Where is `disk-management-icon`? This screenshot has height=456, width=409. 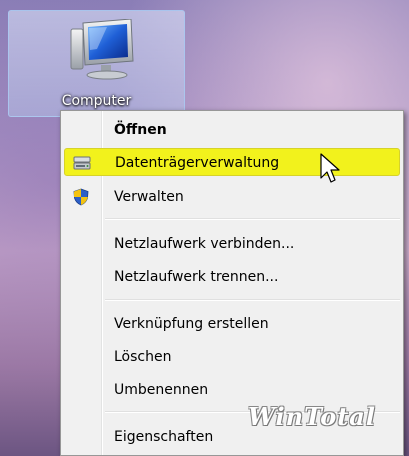 disk-management-icon is located at coordinates (82, 163).